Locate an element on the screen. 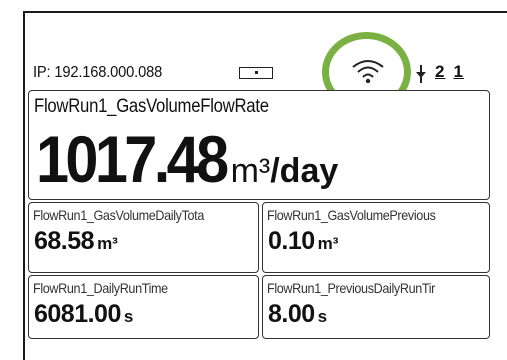 The width and height of the screenshot is (507, 360). main-value-row: 1017.48 m³/day is located at coordinates (187, 159).